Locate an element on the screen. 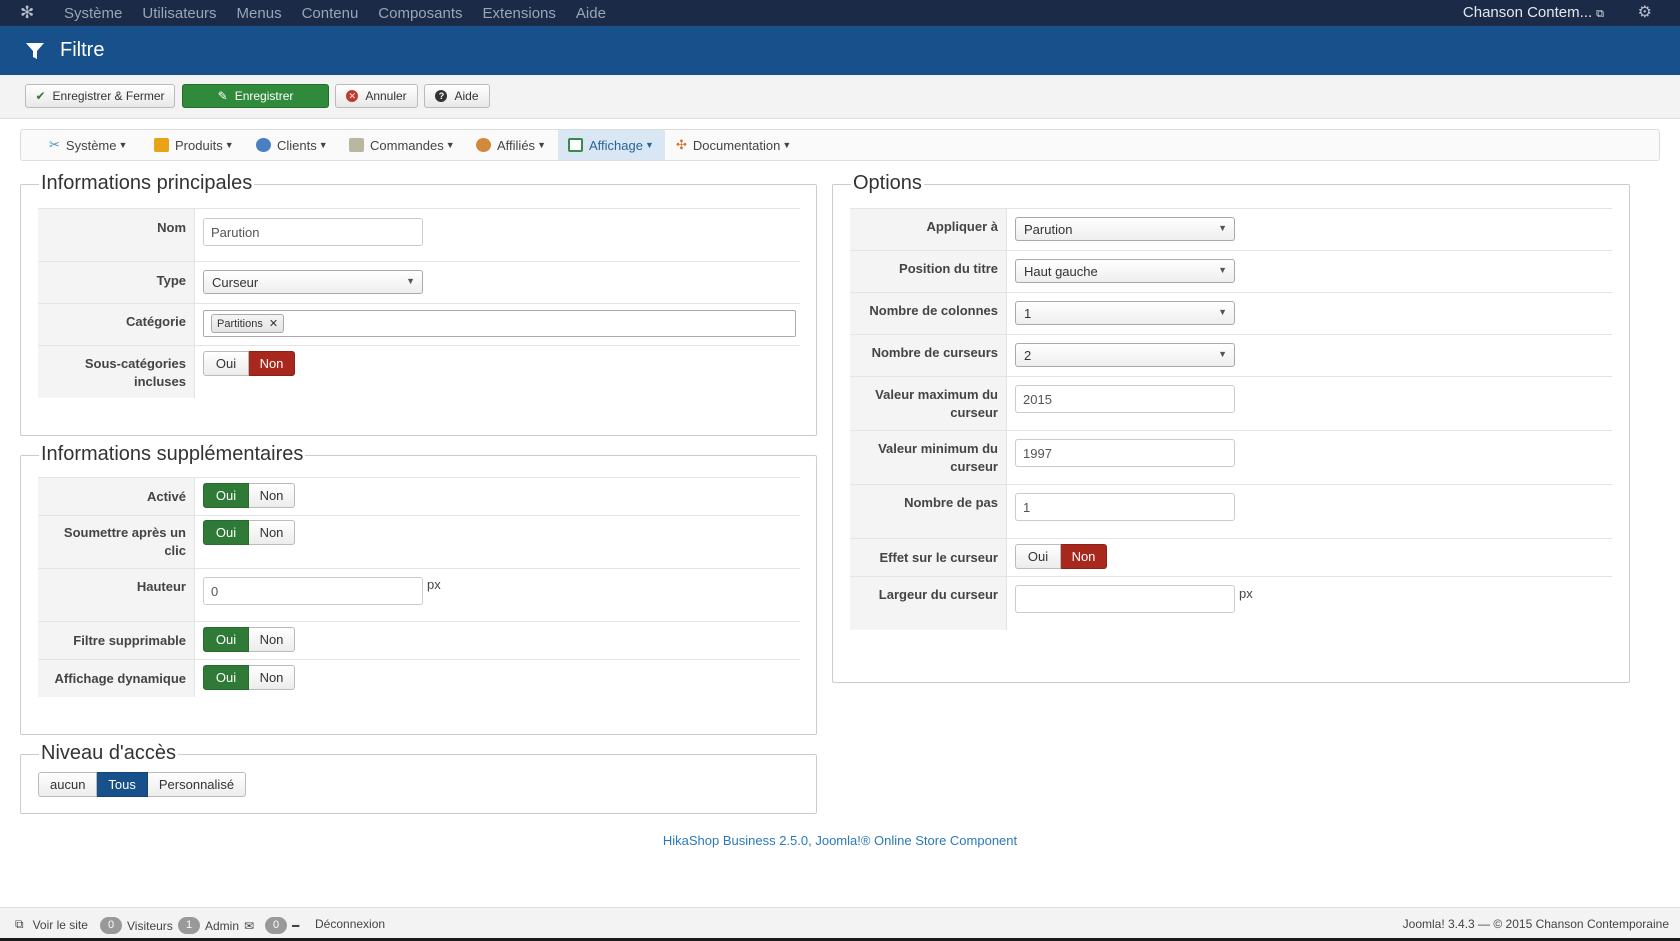  height-input is located at coordinates (313, 591).